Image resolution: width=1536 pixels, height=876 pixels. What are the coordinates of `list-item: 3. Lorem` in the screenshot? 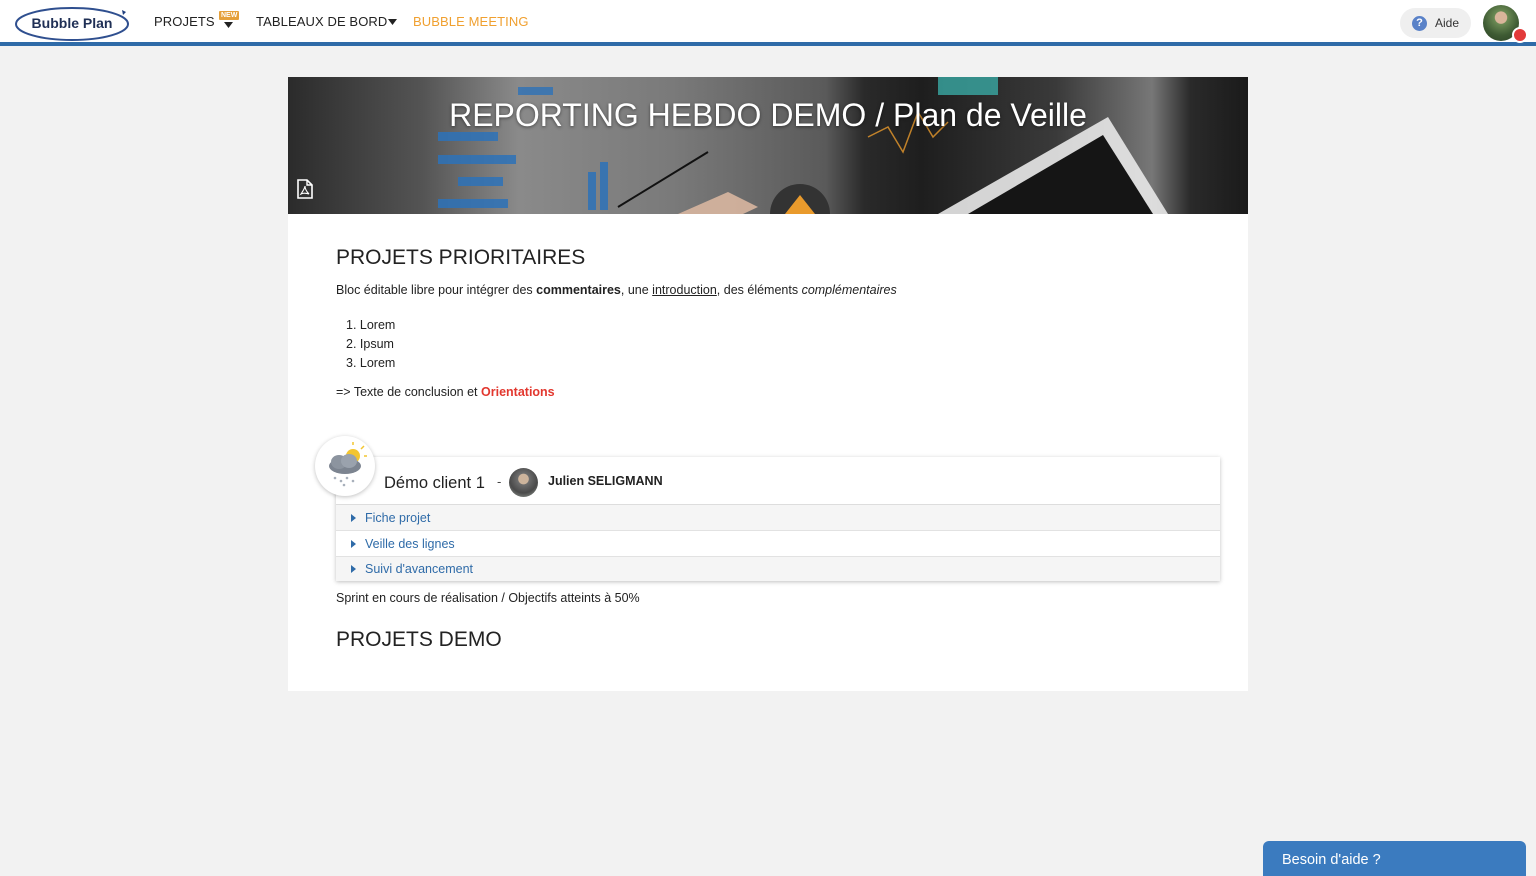 It's located at (371, 363).